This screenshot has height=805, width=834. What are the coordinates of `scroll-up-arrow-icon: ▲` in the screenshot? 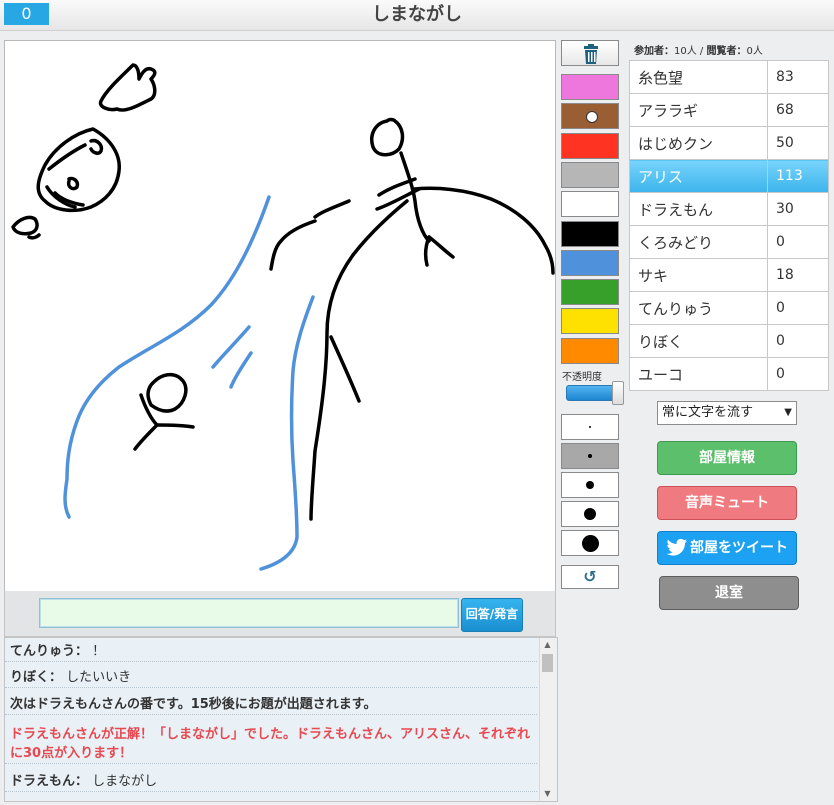 It's located at (547, 645).